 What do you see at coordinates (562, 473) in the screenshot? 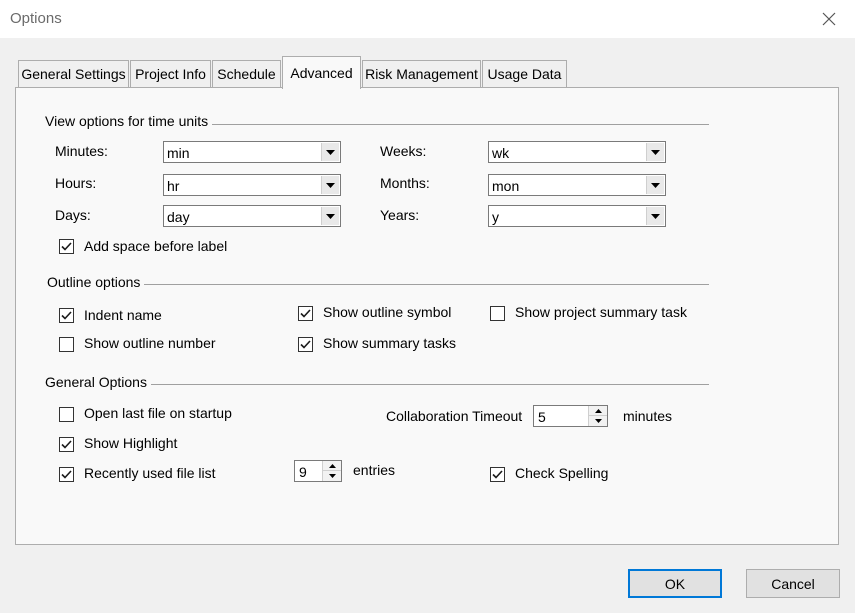
I see `check-spelling-label: Check Spelling` at bounding box center [562, 473].